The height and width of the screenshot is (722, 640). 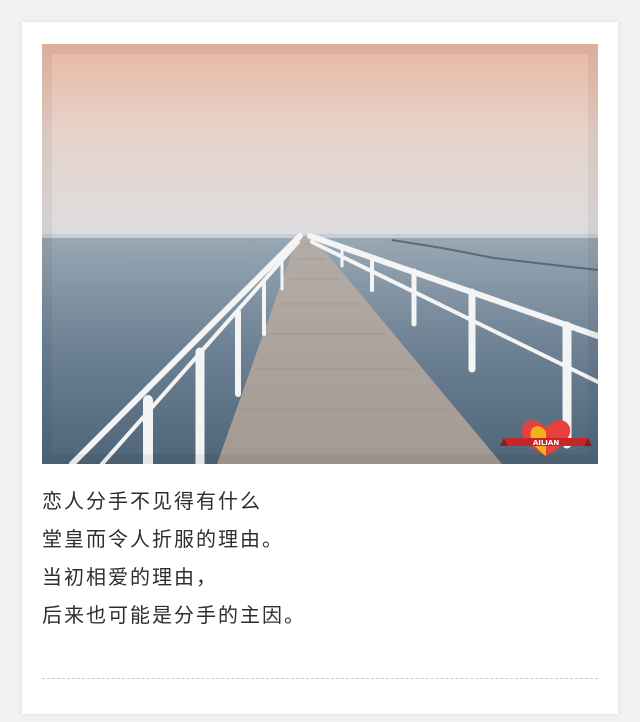 What do you see at coordinates (546, 443) in the screenshot?
I see `svg-text: AILIAN` at bounding box center [546, 443].